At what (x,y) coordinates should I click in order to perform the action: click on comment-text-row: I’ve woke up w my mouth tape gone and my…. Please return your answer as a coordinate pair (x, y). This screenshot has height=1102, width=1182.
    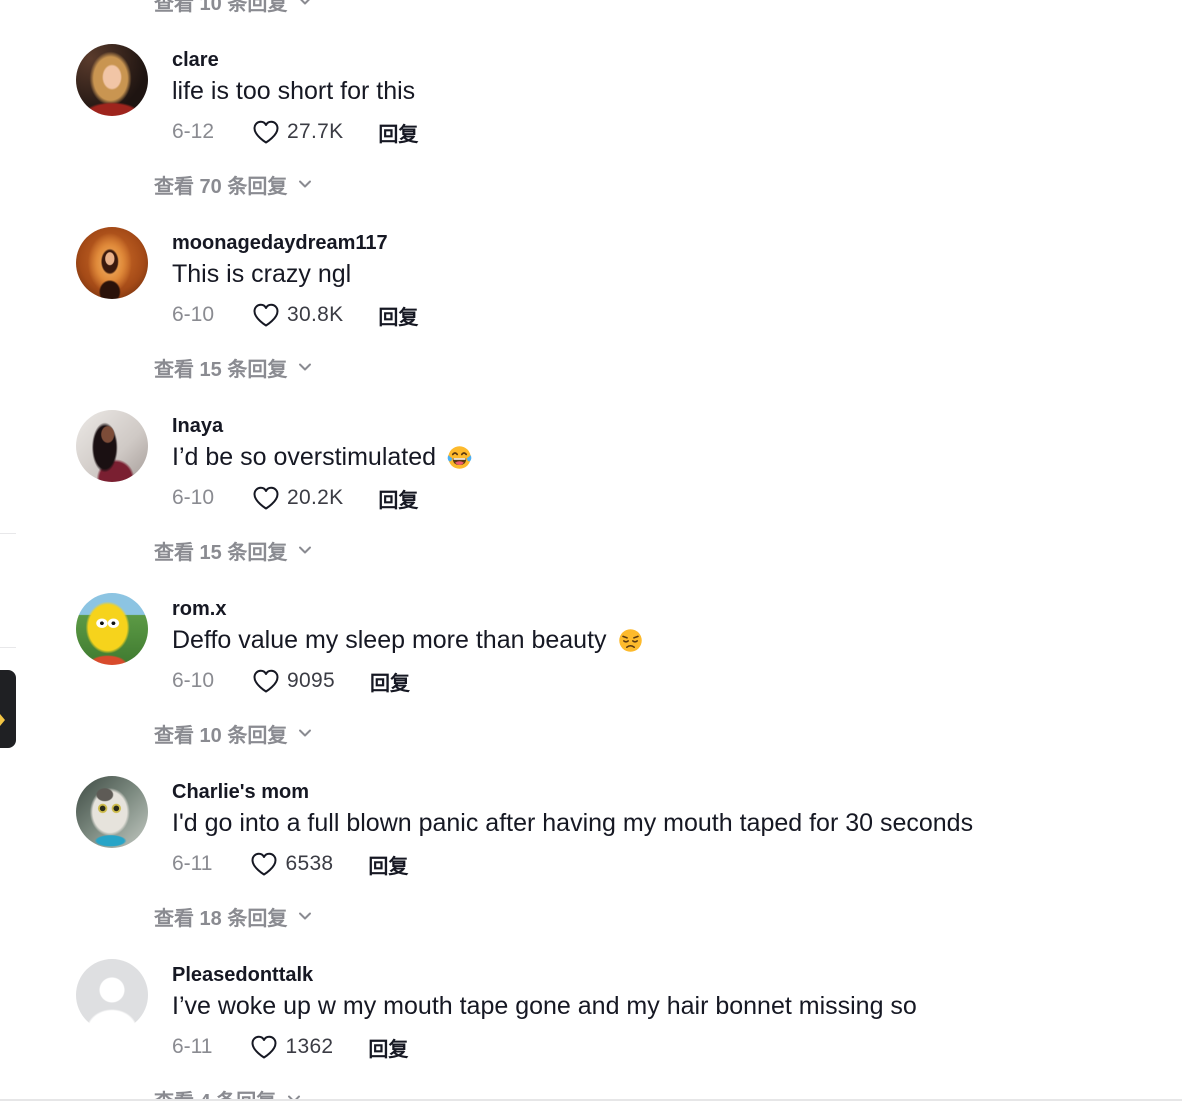
    Looking at the image, I should click on (544, 1006).